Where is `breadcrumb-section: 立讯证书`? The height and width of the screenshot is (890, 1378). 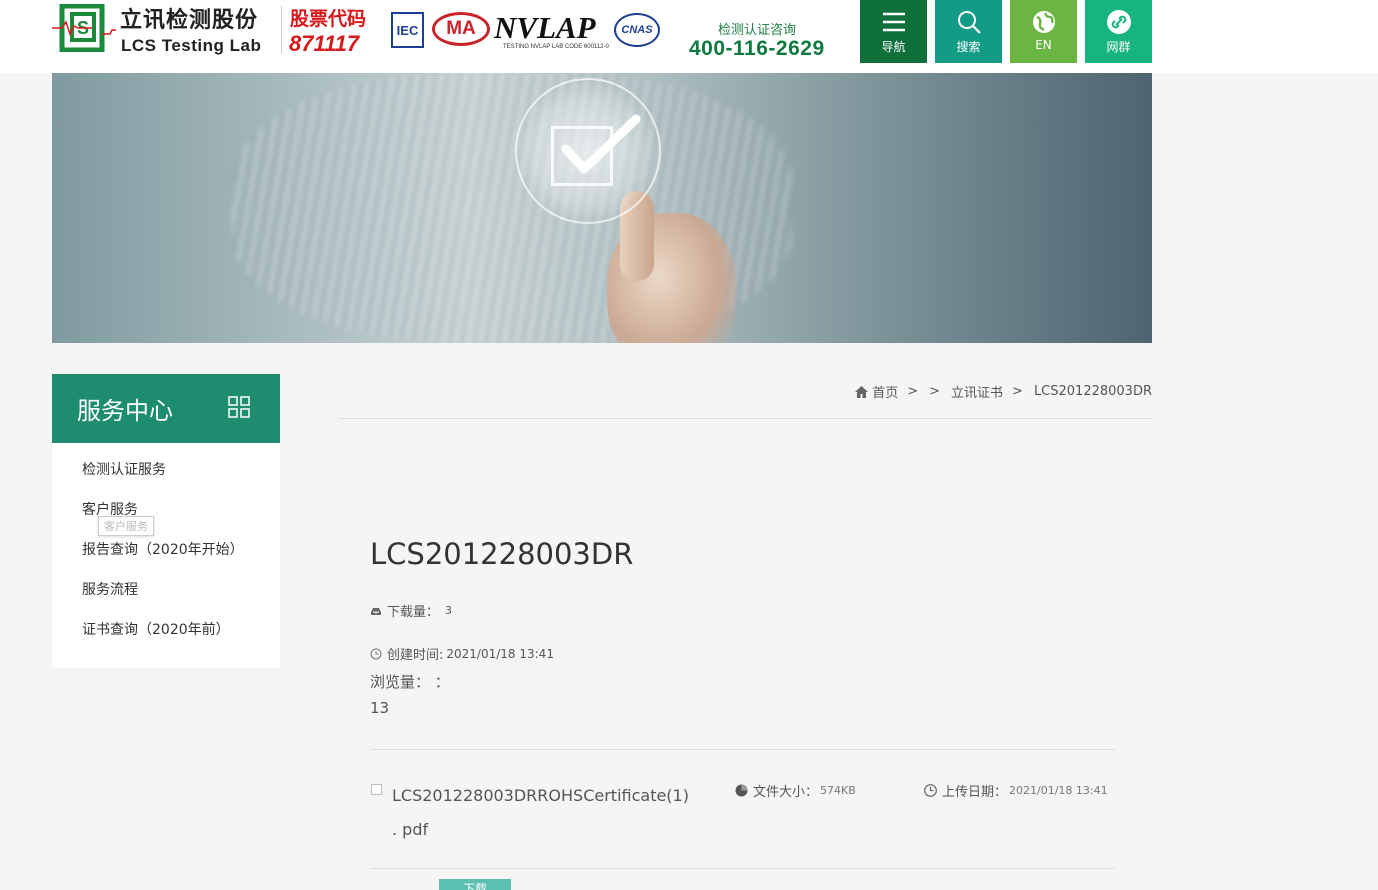 breadcrumb-section: 立讯证书 is located at coordinates (977, 391).